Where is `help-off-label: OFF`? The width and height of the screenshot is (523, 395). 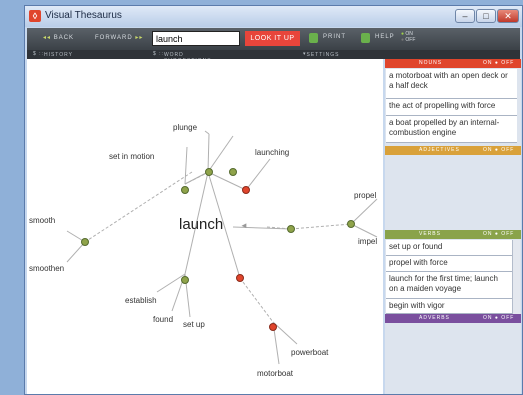
help-off-label: OFF is located at coordinates (410, 40).